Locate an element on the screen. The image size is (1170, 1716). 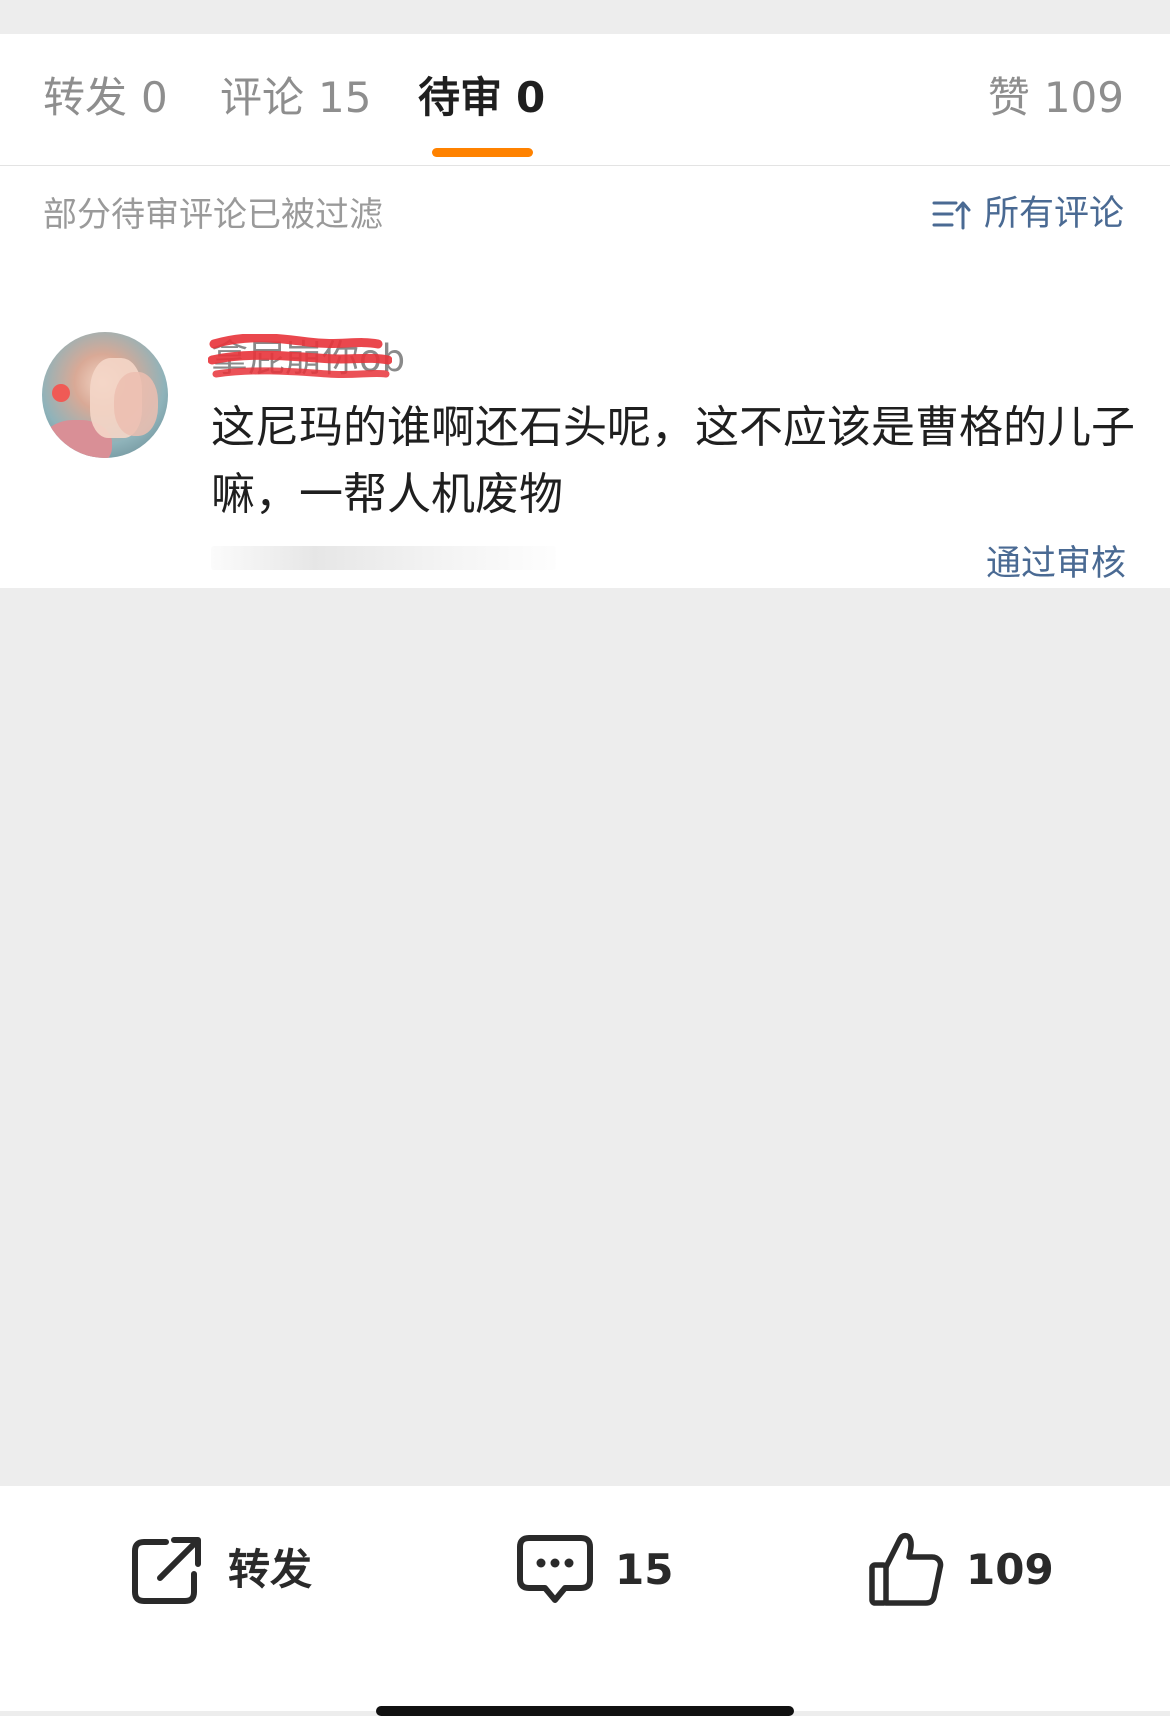
repost-button: 转发 is located at coordinates (221, 1570).